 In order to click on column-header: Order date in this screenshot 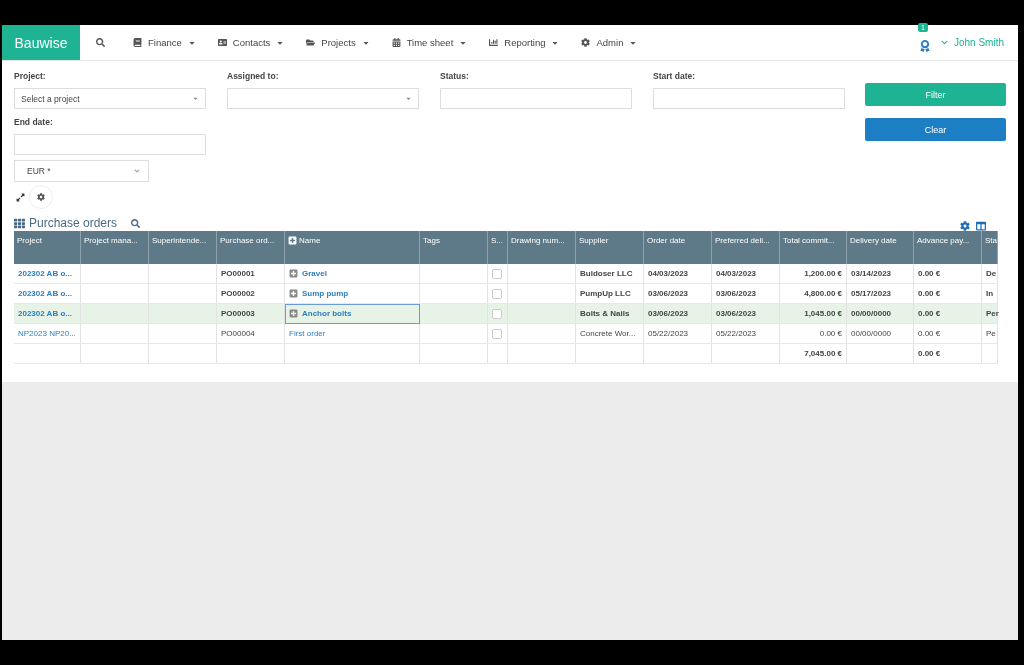, I will do `click(678, 247)`.